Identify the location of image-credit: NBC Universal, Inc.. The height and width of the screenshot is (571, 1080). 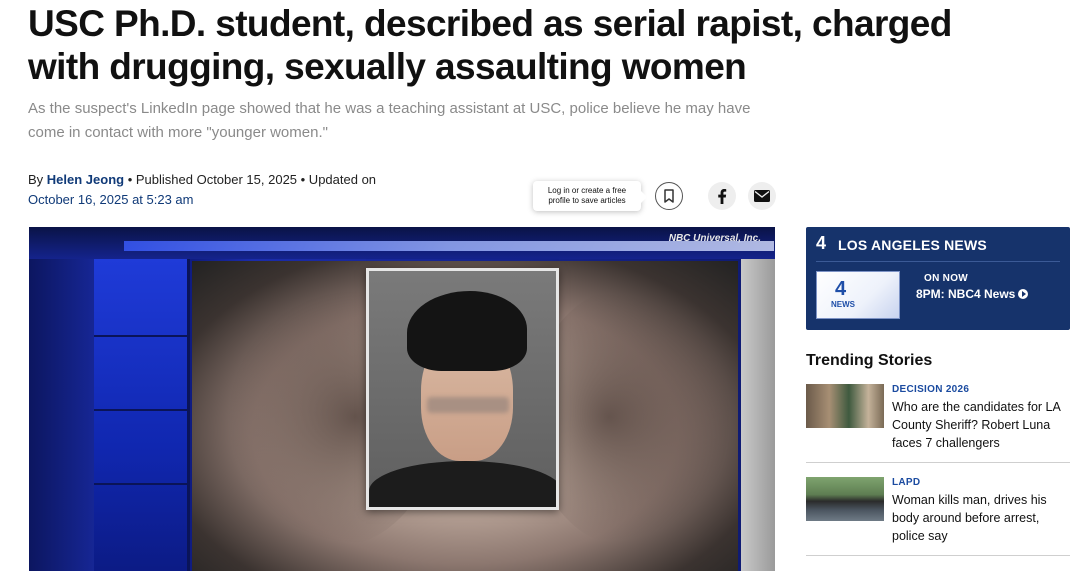
(714, 238).